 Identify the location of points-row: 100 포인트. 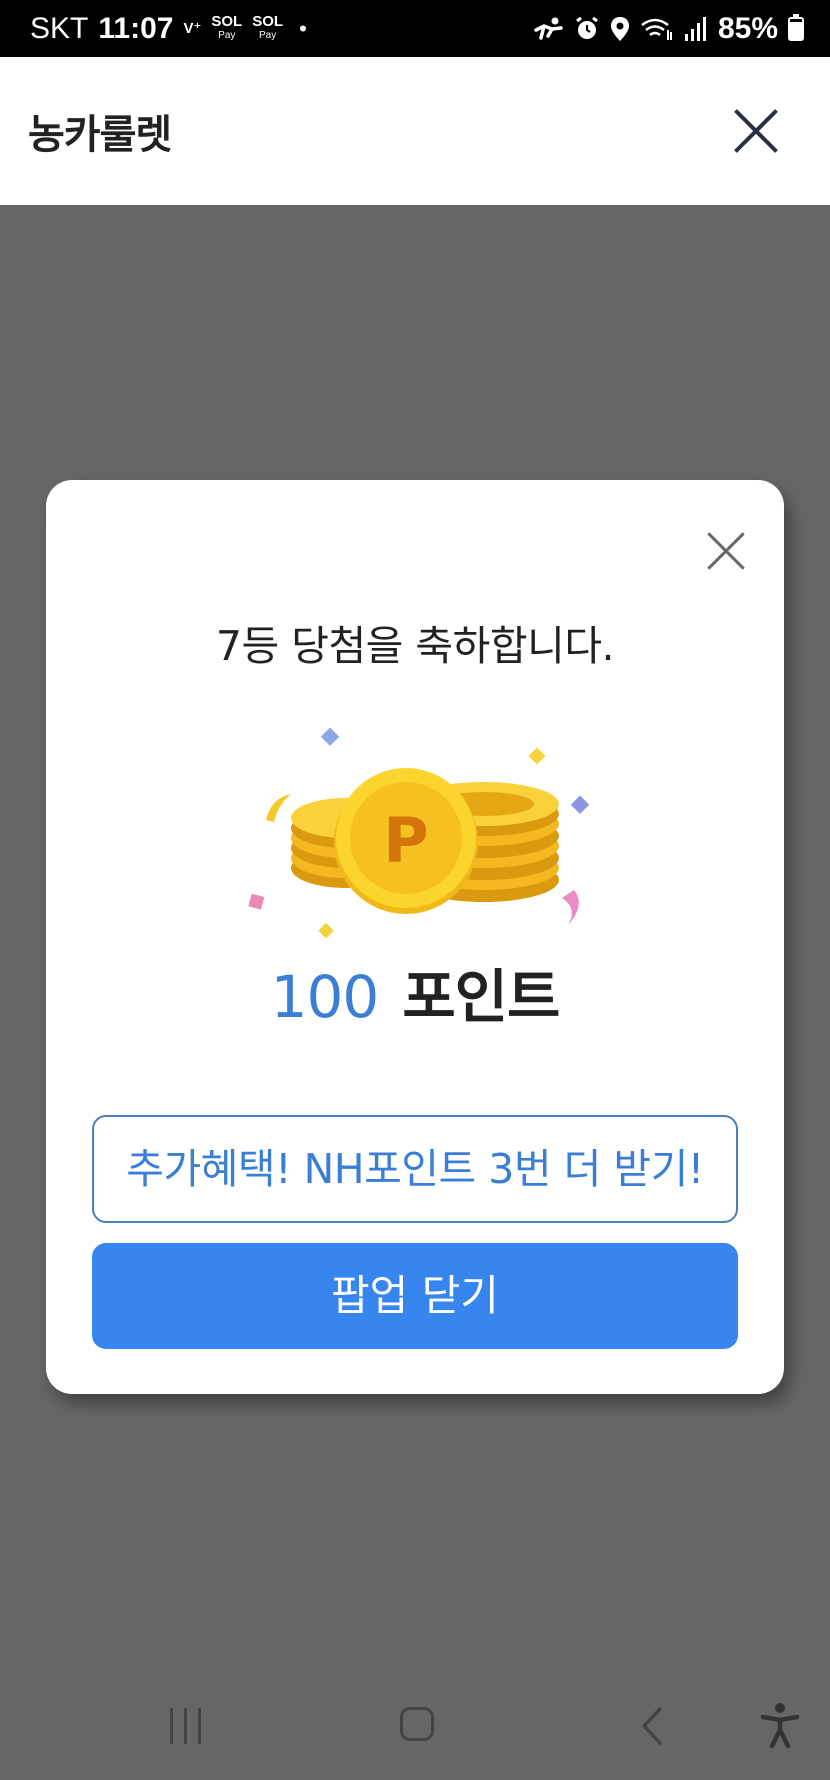
(415, 992).